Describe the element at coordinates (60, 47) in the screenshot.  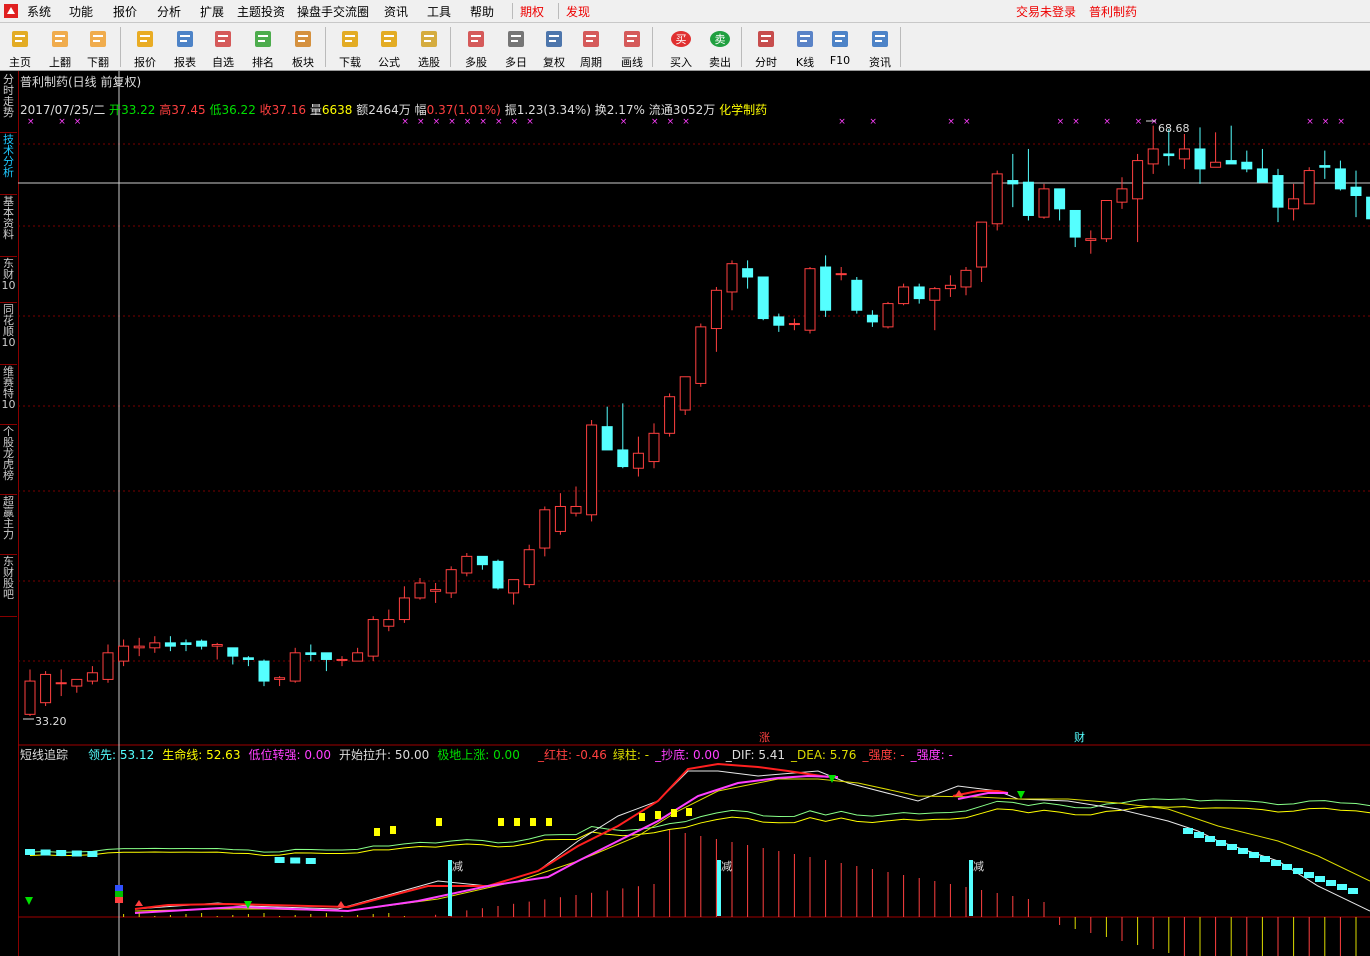
I see `toolbar-up-arrow-button: 上翻` at that location.